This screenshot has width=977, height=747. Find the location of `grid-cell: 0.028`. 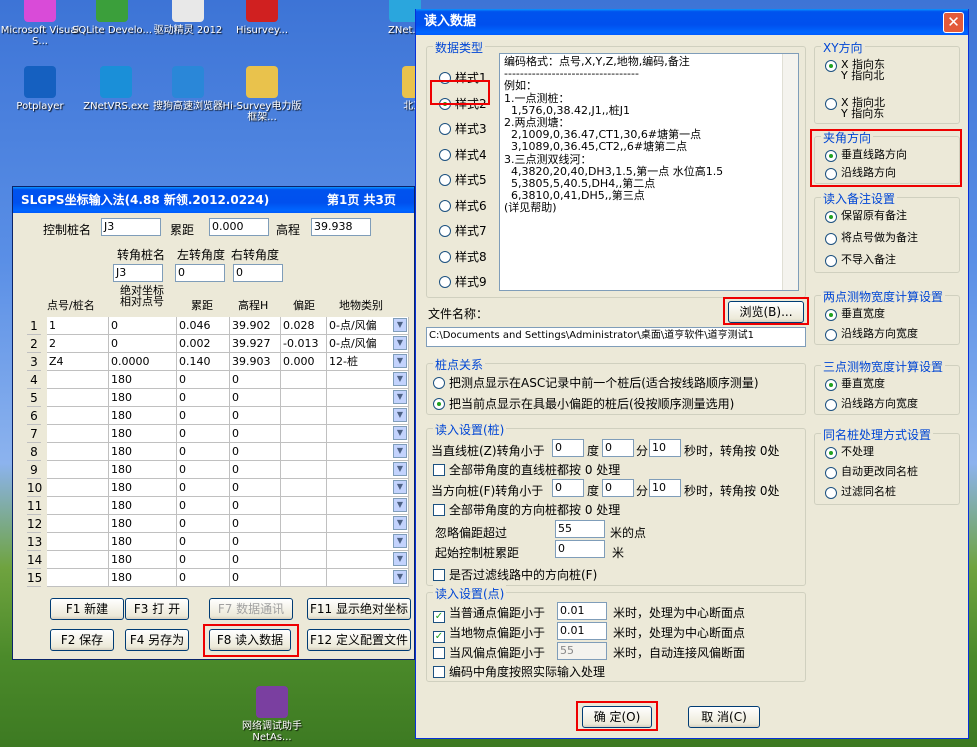

grid-cell: 0.028 is located at coordinates (304, 326).